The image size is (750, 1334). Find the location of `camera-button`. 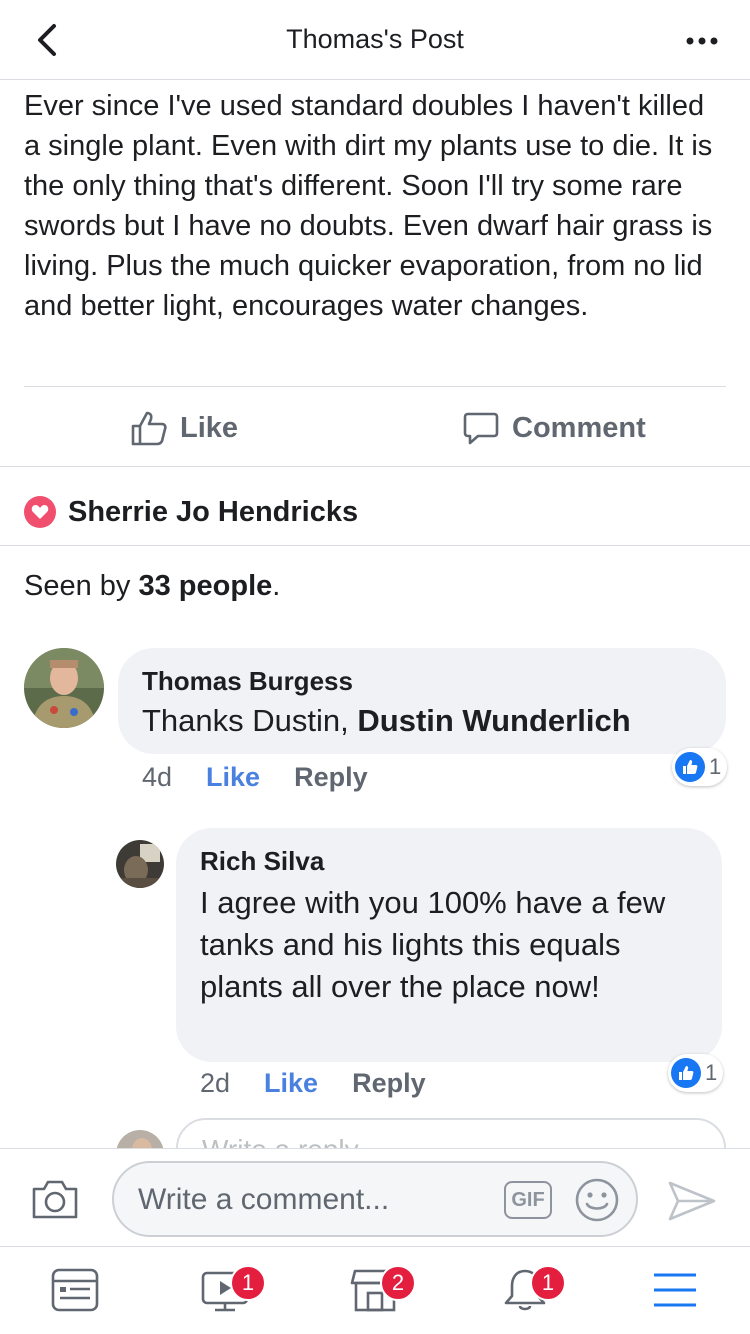

camera-button is located at coordinates (55, 1201).